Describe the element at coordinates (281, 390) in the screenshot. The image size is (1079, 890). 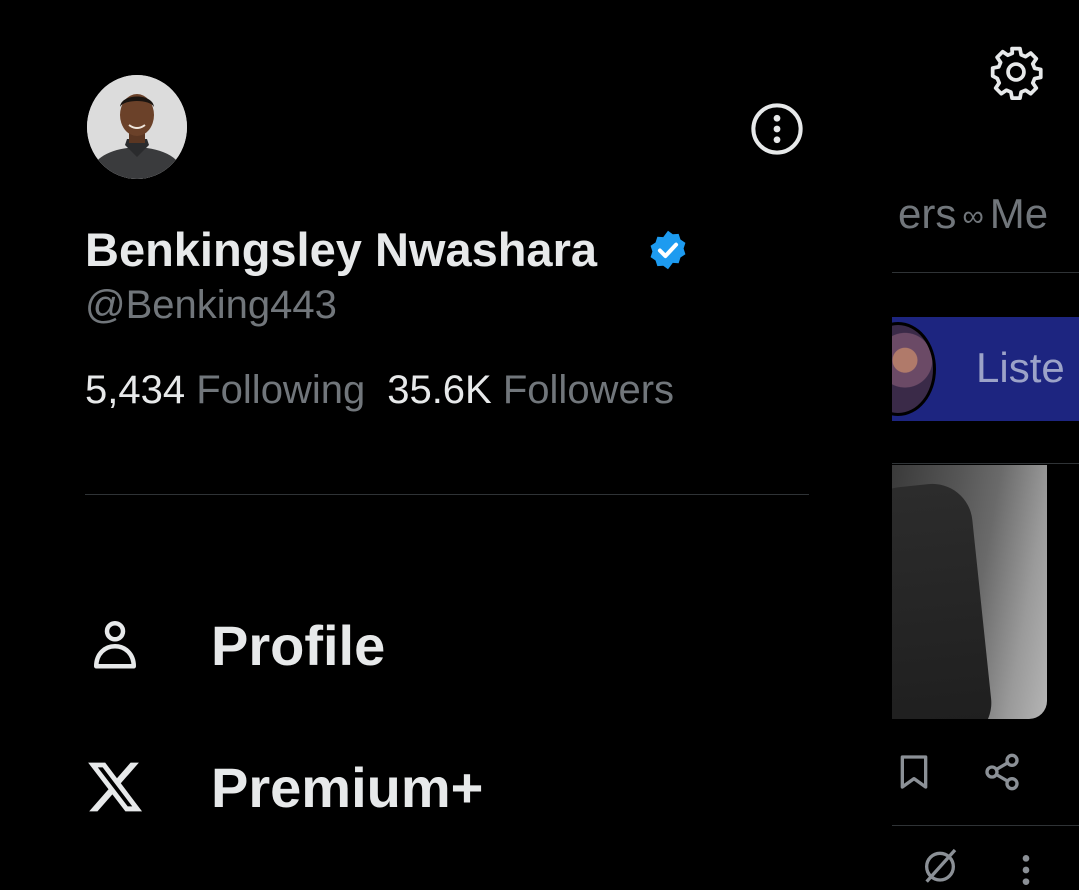
I see `following-label: Following` at that location.